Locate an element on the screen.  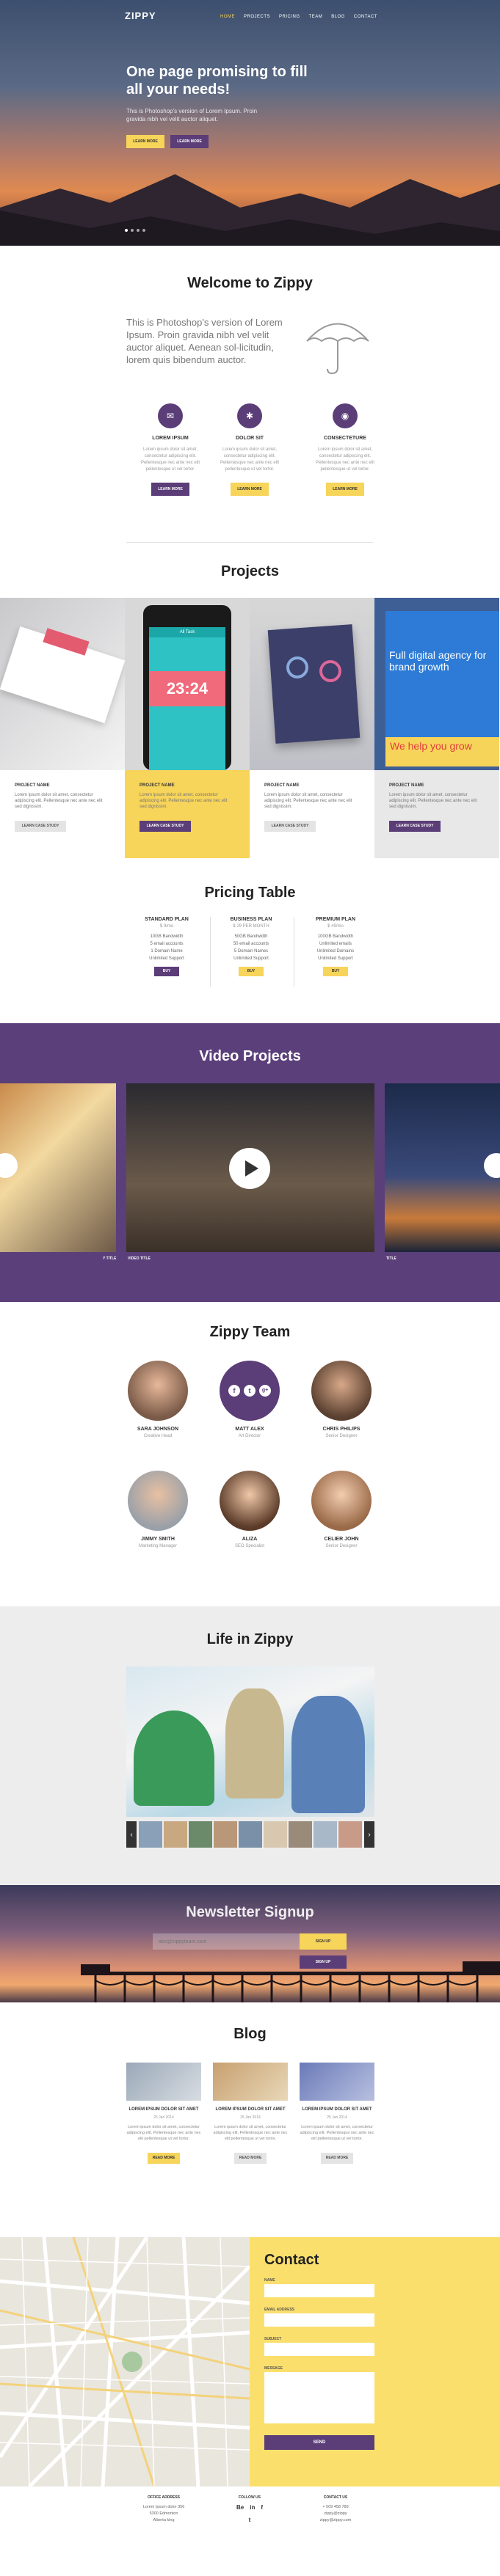
video-thumbnail-main is located at coordinates (250, 1167).